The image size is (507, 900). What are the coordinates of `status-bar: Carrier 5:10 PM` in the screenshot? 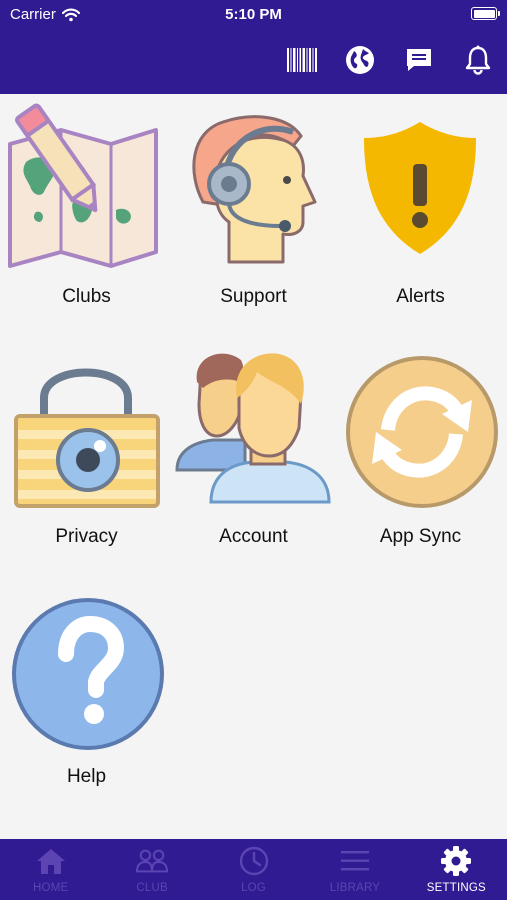 It's located at (253, 15).